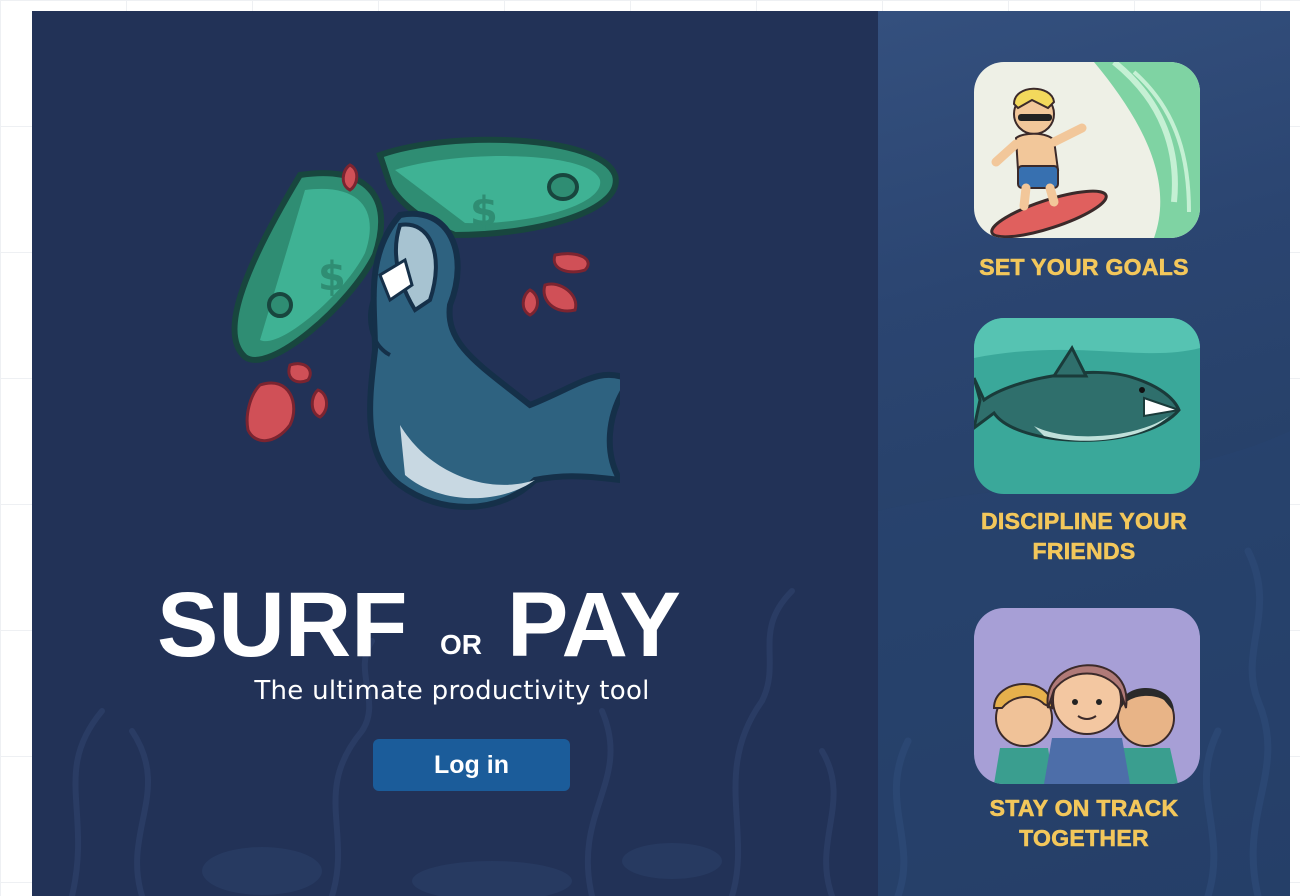 Image resolution: width=1300 pixels, height=896 pixels. What do you see at coordinates (594, 620) in the screenshot?
I see `brand-word-pay: PAY` at bounding box center [594, 620].